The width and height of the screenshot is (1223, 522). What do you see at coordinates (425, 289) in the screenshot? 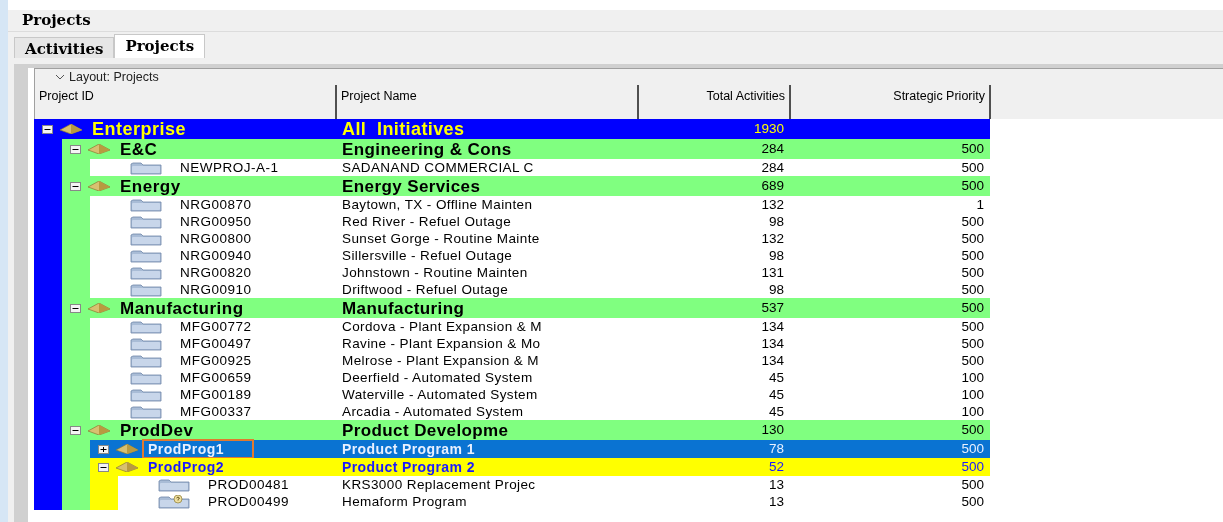
I see `project-name: Driftwood - Refuel Outage` at bounding box center [425, 289].